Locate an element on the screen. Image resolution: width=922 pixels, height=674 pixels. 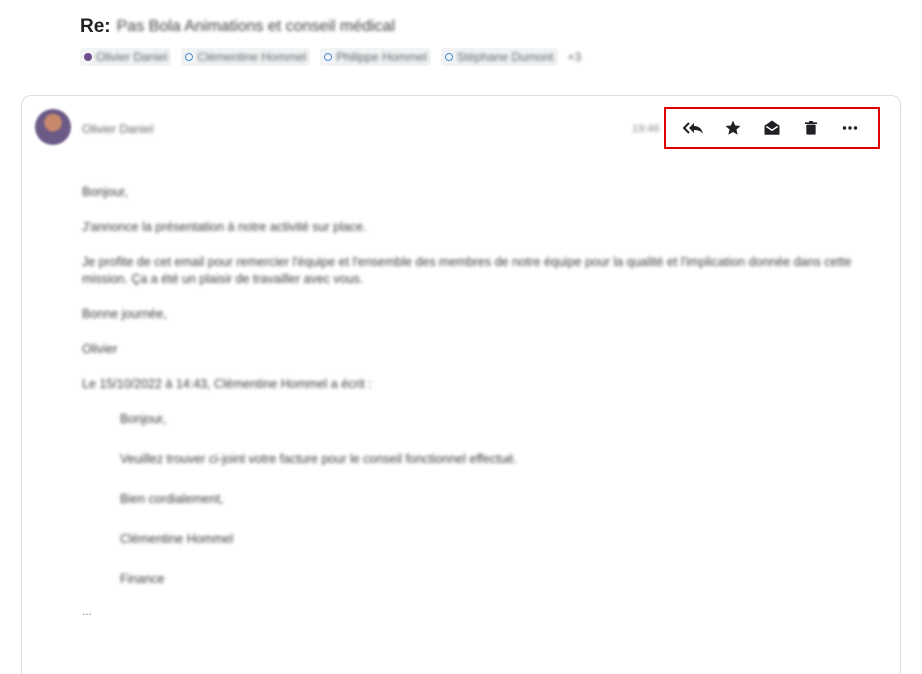
recipient-name: Stéphane Dumont is located at coordinates (505, 57).